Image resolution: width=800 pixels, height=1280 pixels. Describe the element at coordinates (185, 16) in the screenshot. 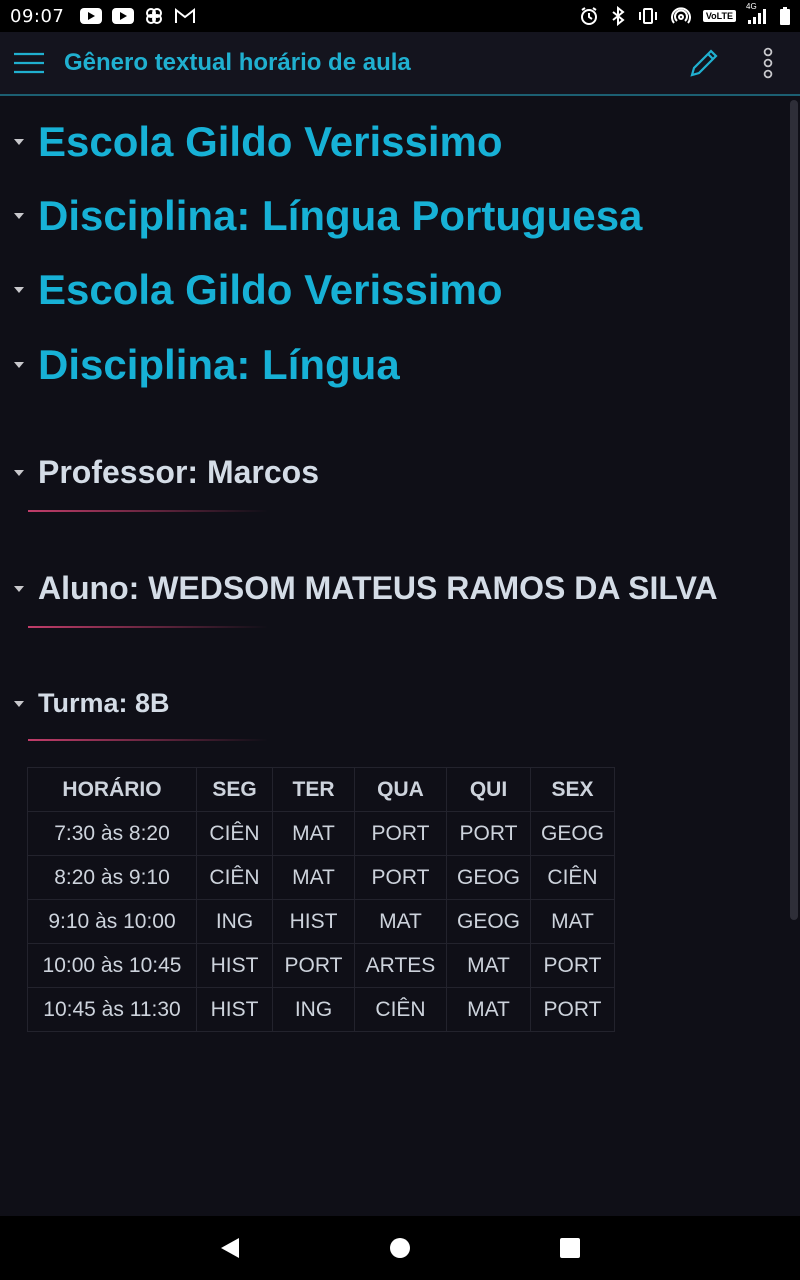

I see `gmail-icon` at that location.